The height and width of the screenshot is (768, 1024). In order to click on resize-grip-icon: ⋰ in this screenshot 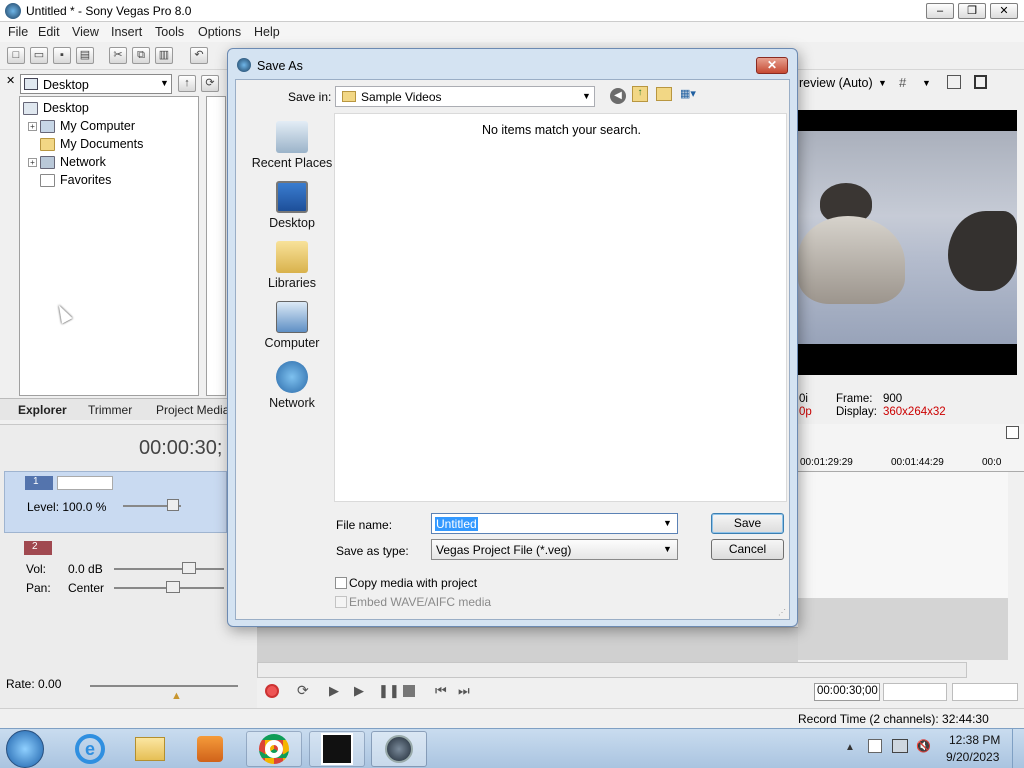, I will do `click(782, 612)`.